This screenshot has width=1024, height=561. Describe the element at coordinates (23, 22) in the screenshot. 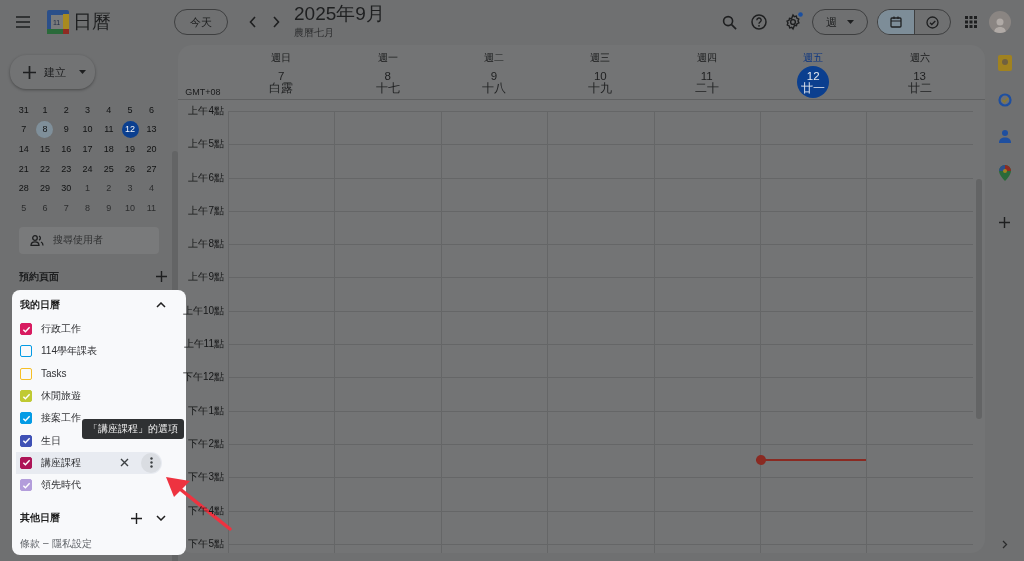

I see `menu-icon` at that location.